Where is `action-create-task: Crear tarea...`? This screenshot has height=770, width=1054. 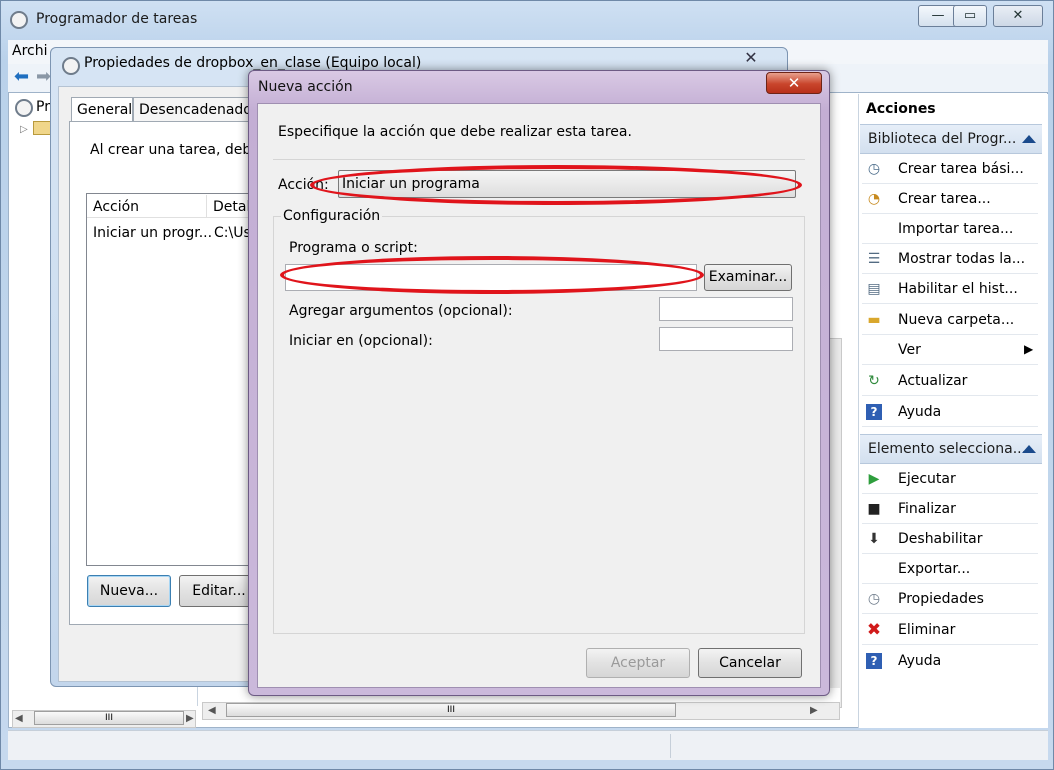
action-create-task: Crear tarea... is located at coordinates (944, 199).